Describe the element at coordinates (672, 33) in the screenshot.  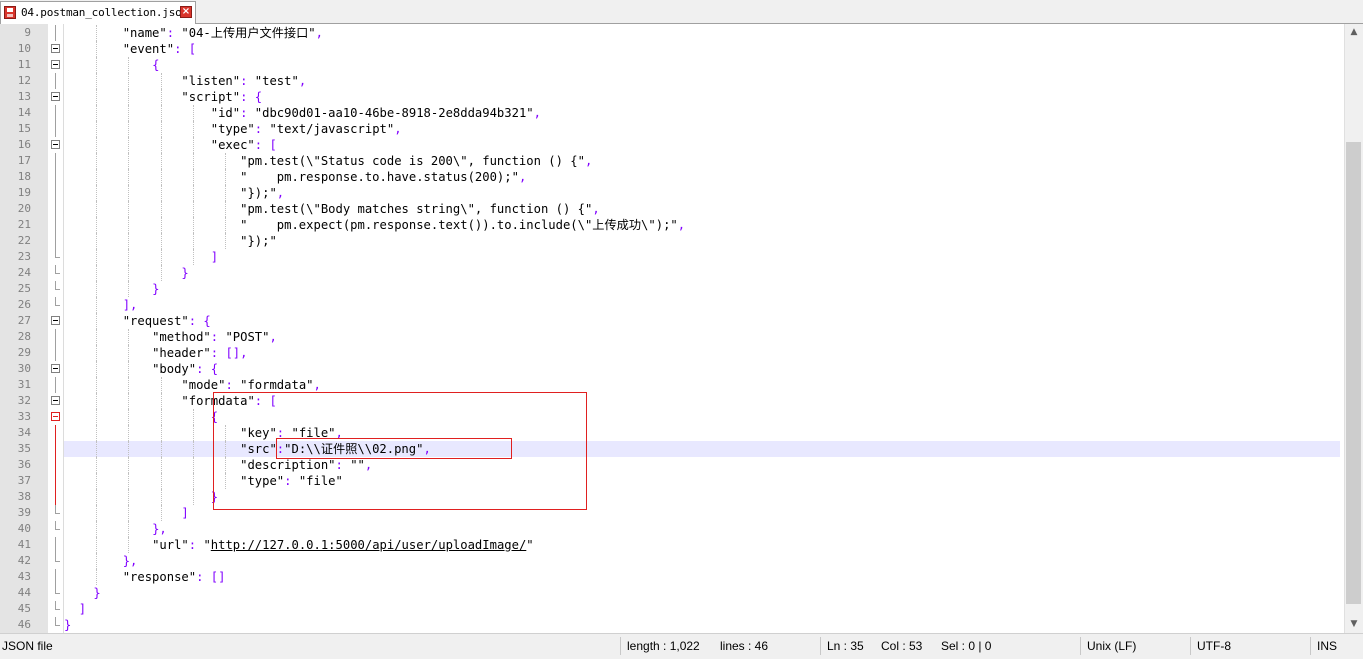
I see `code-line: 9 "name": "04-上传用户文件接口",` at that location.